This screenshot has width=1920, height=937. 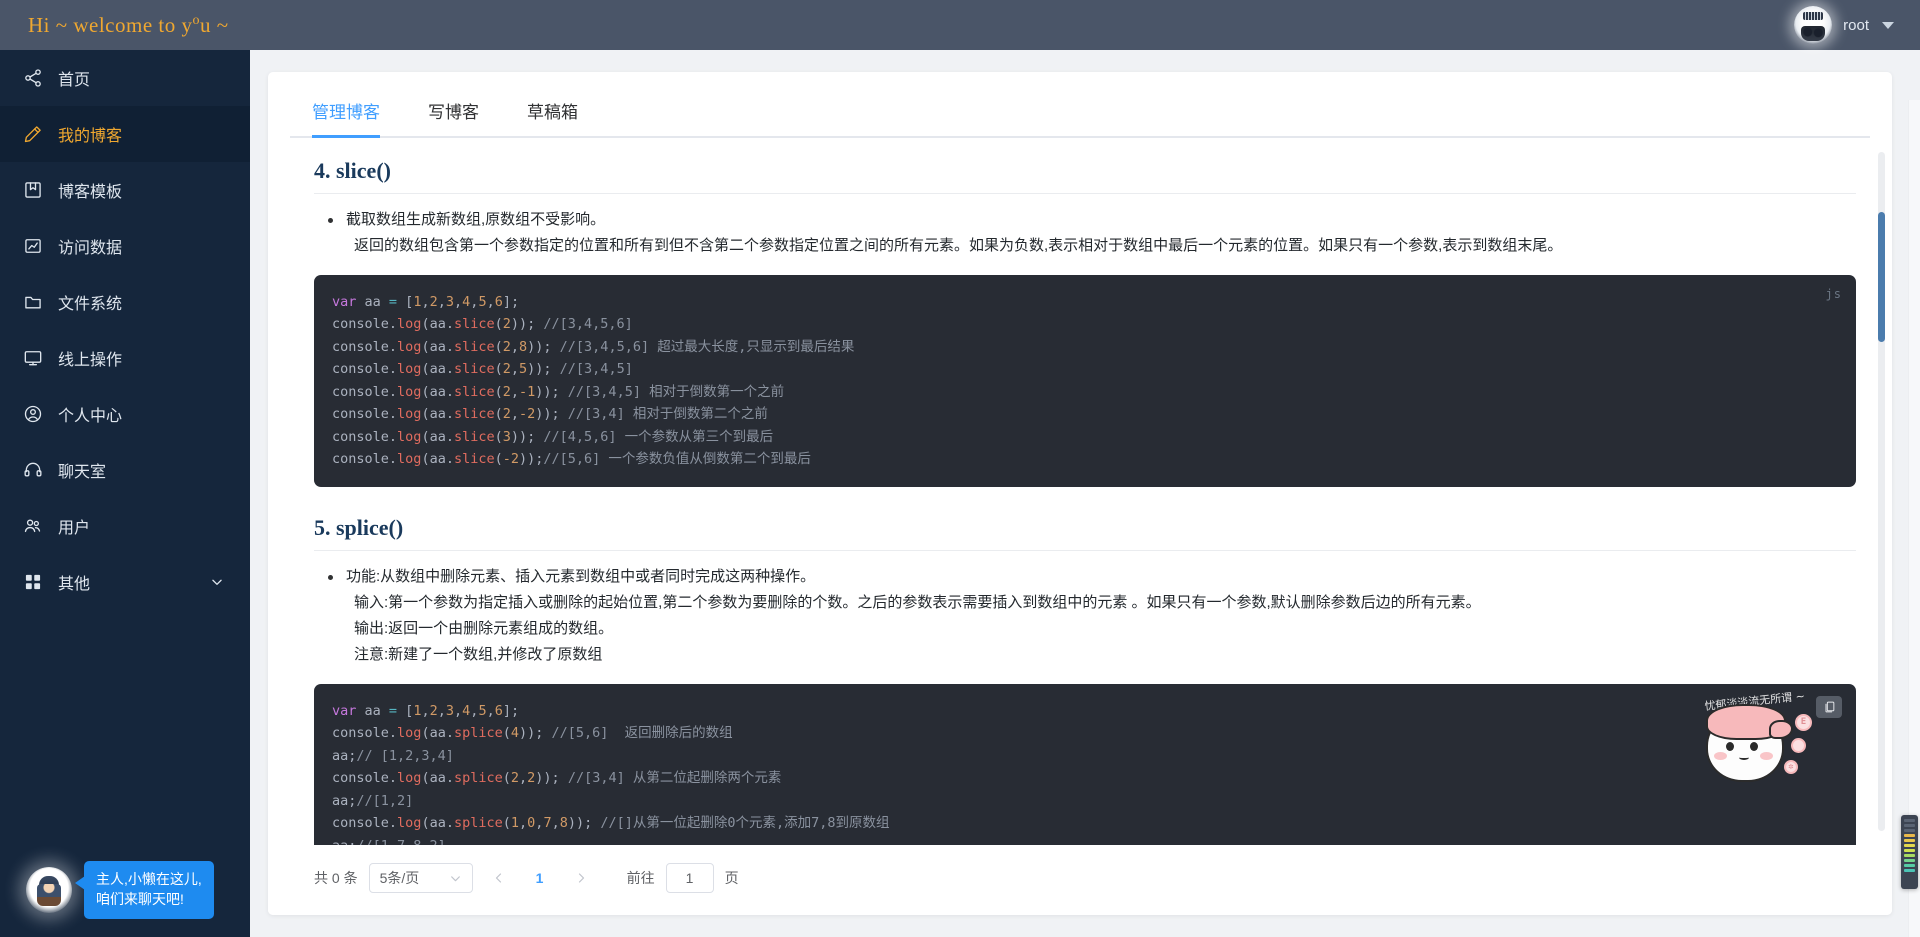 I want to click on top-header: Hi ~ welcome to you ~ root, so click(x=960, y=25).